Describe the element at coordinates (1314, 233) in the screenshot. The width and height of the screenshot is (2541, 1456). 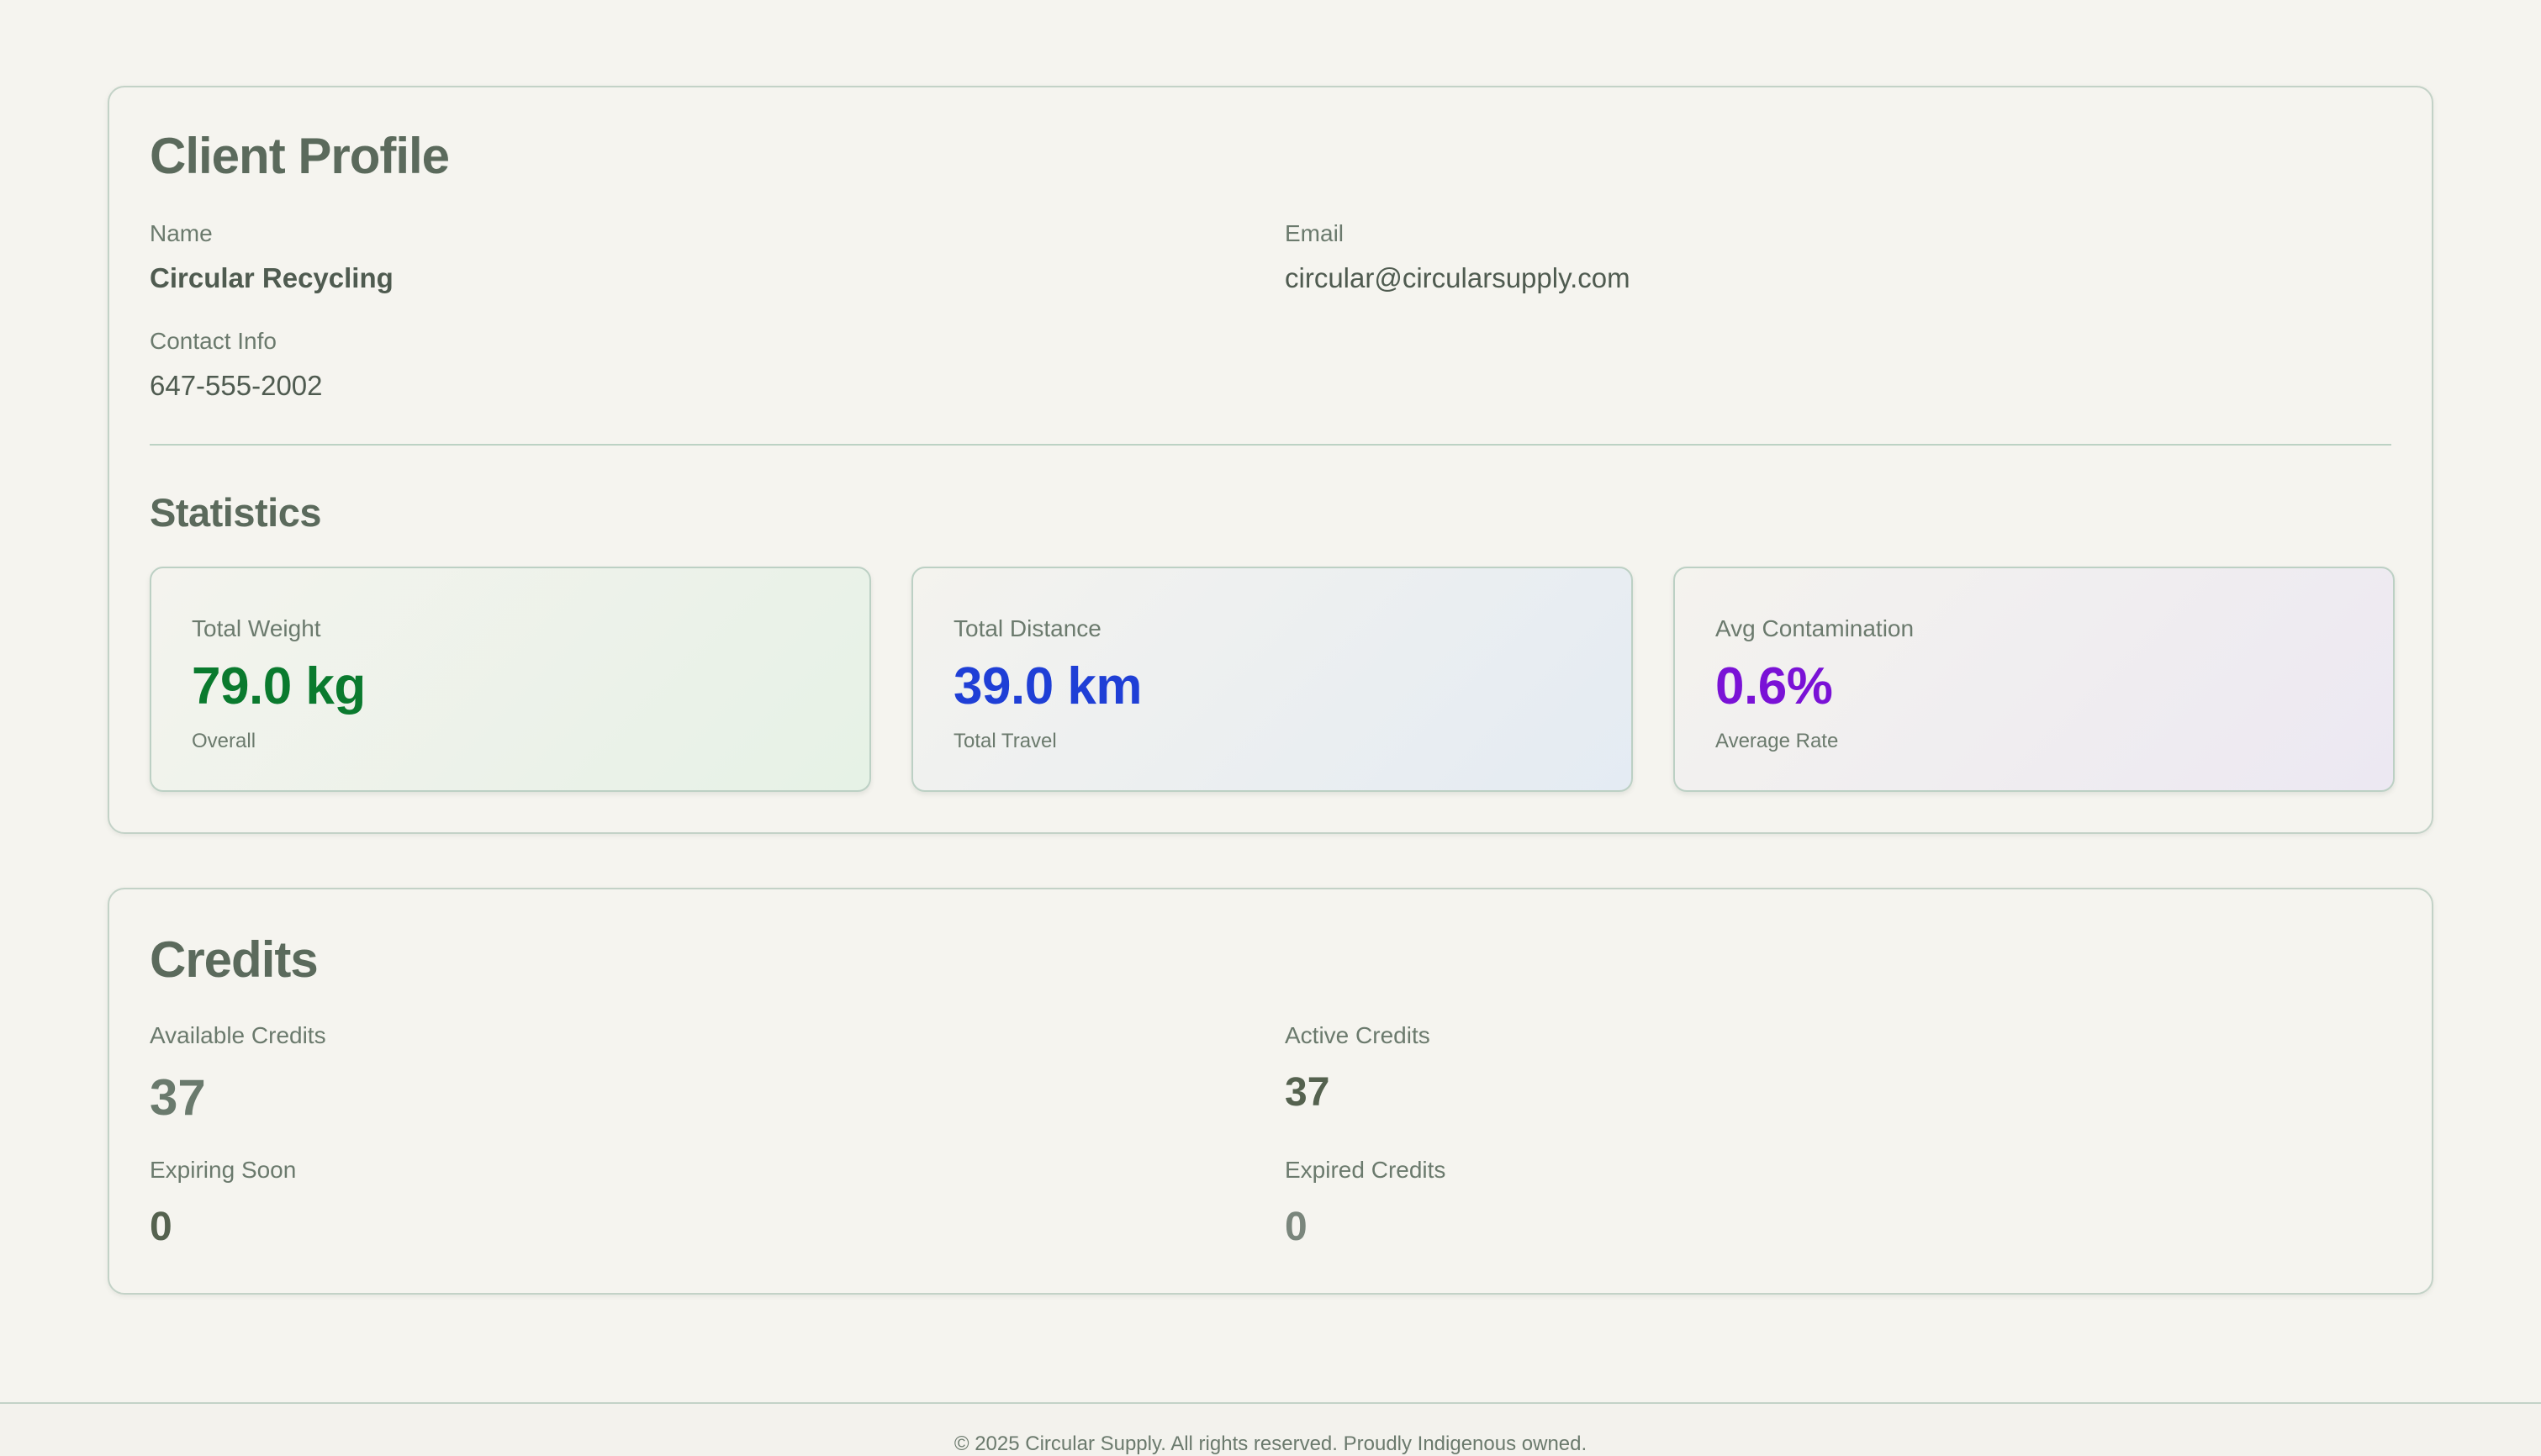
I see `email-label: Email` at that location.